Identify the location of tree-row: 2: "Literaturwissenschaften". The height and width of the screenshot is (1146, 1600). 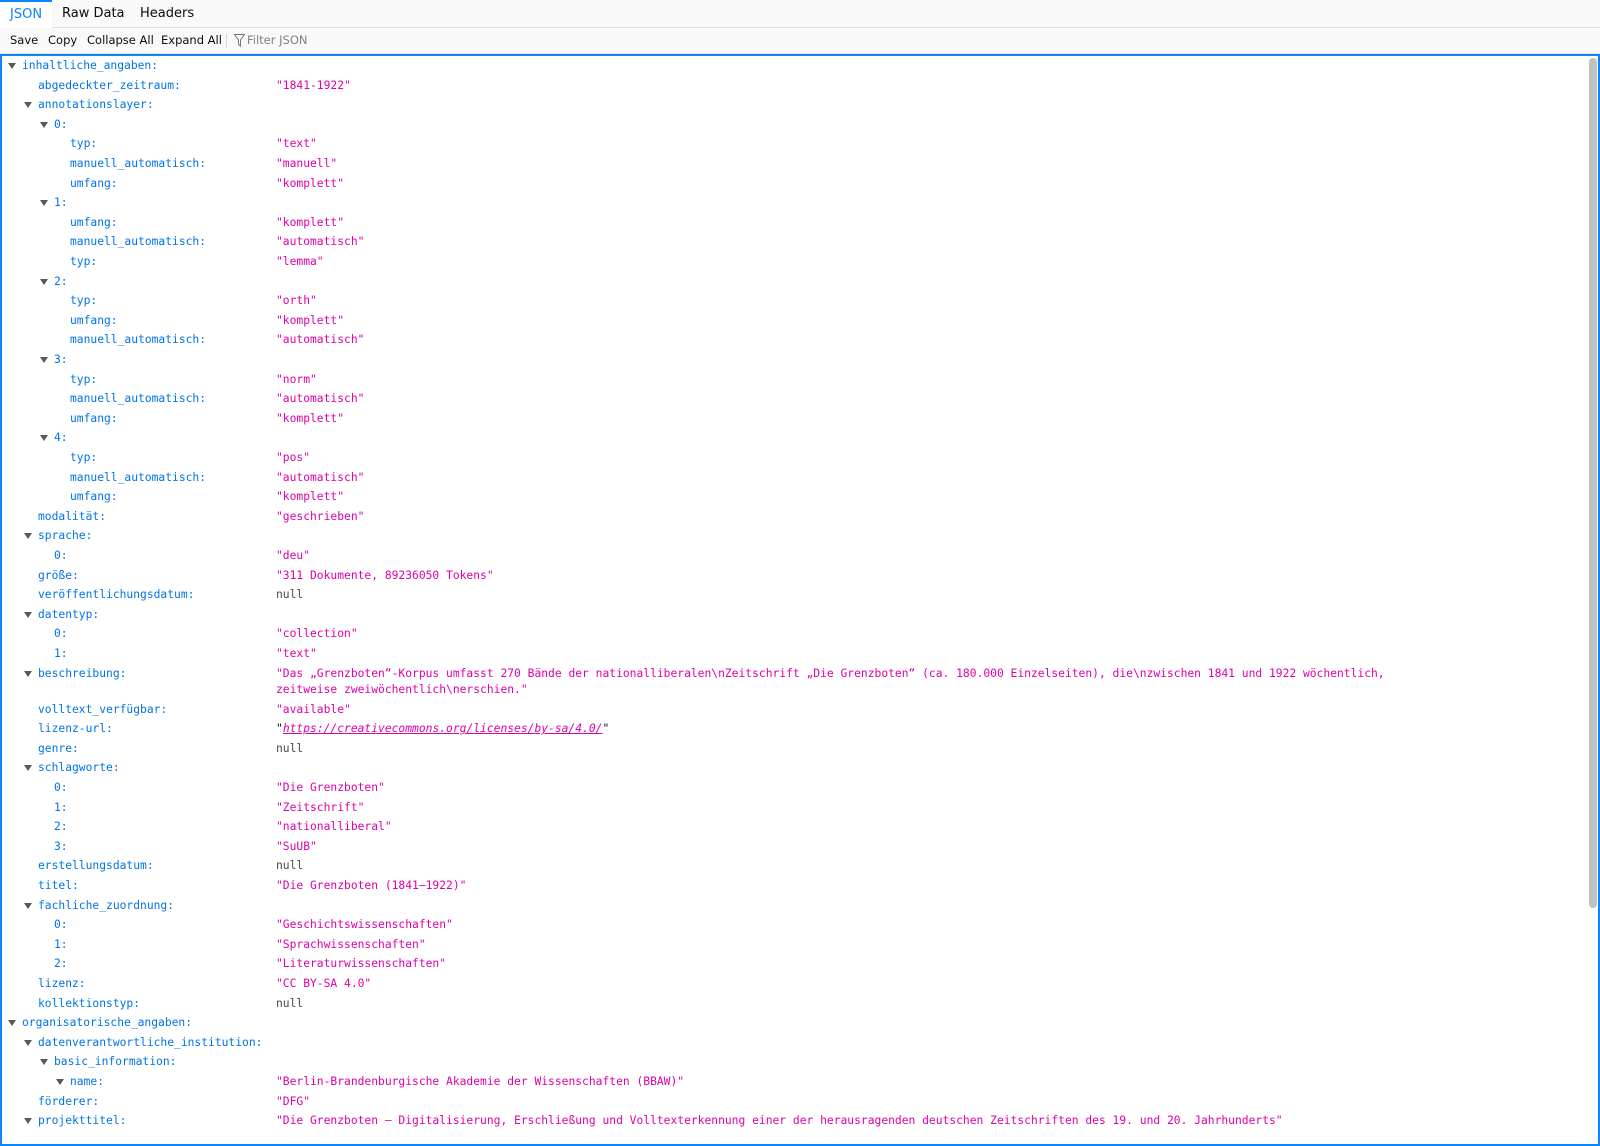
(792, 964).